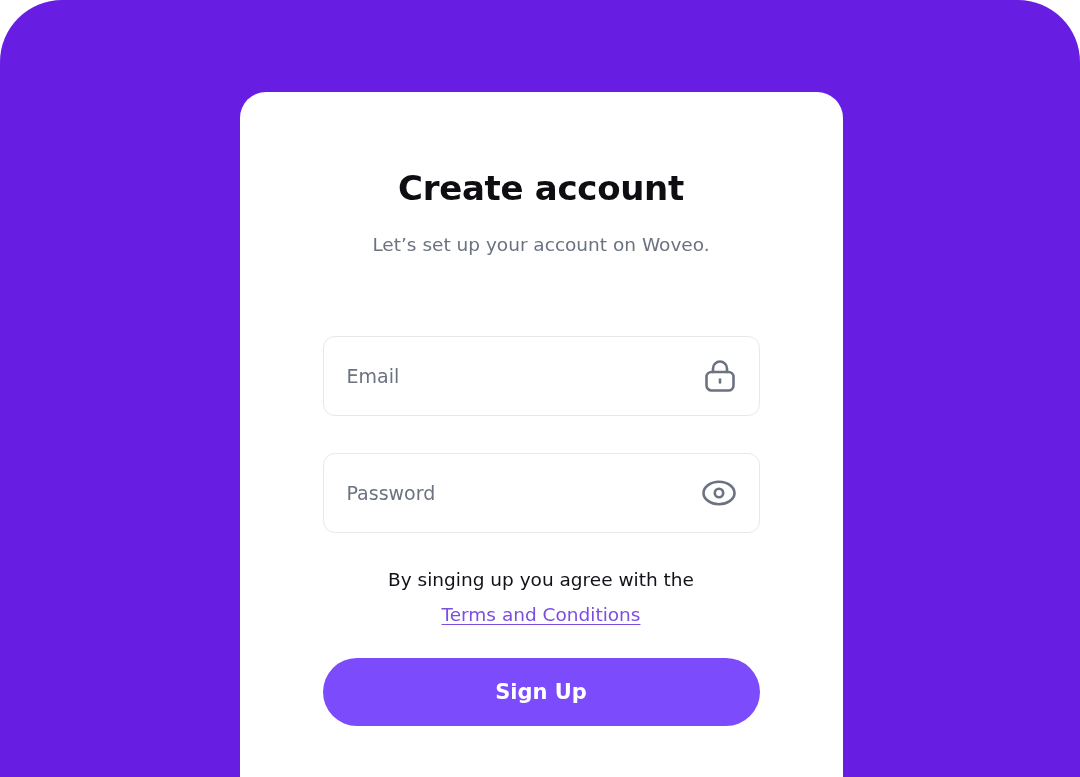 The height and width of the screenshot is (777, 1080). Describe the element at coordinates (719, 376) in the screenshot. I see `lock-icon` at that location.